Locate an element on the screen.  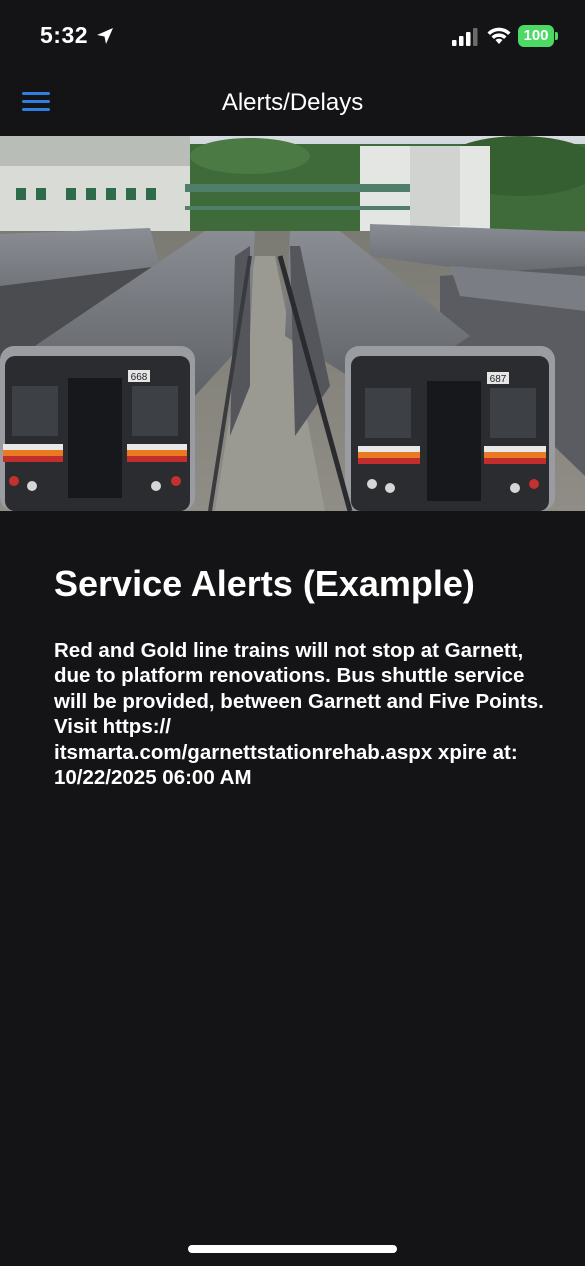
wifi-icon is located at coordinates (499, 35).